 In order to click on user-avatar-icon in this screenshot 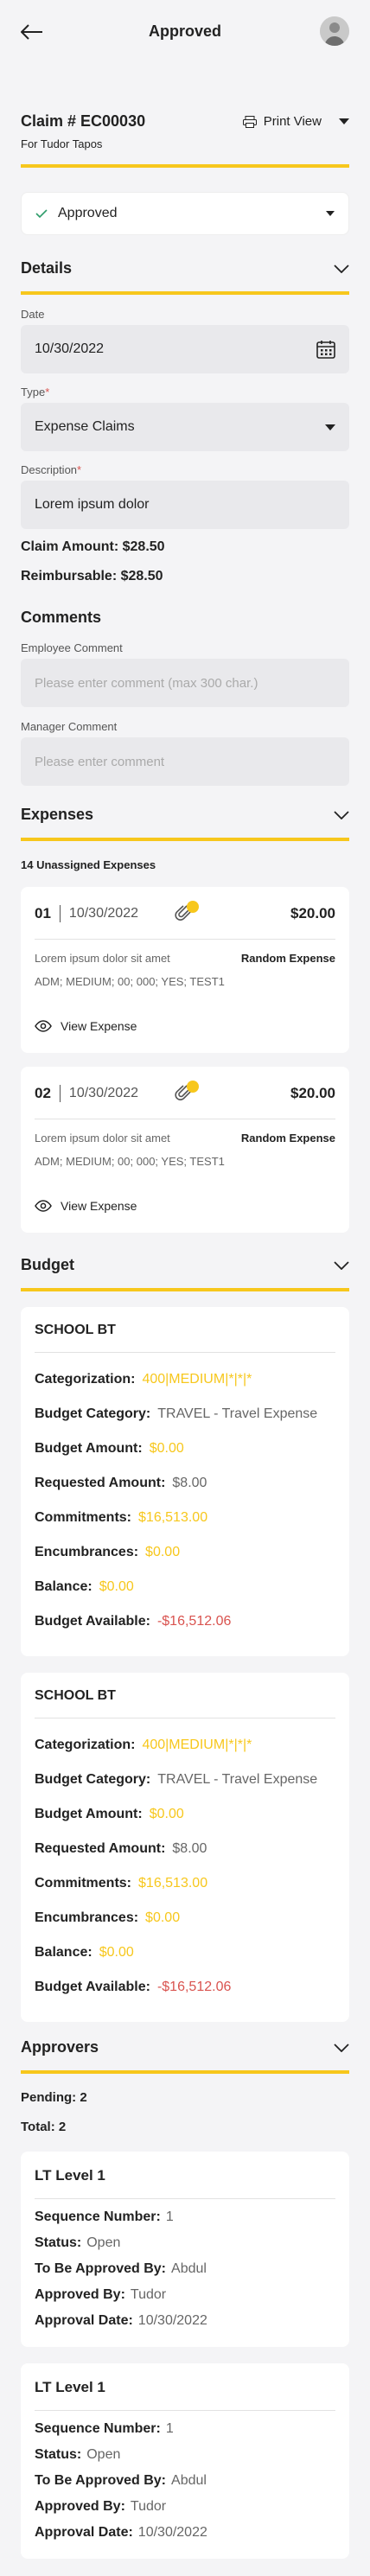, I will do `click(334, 31)`.